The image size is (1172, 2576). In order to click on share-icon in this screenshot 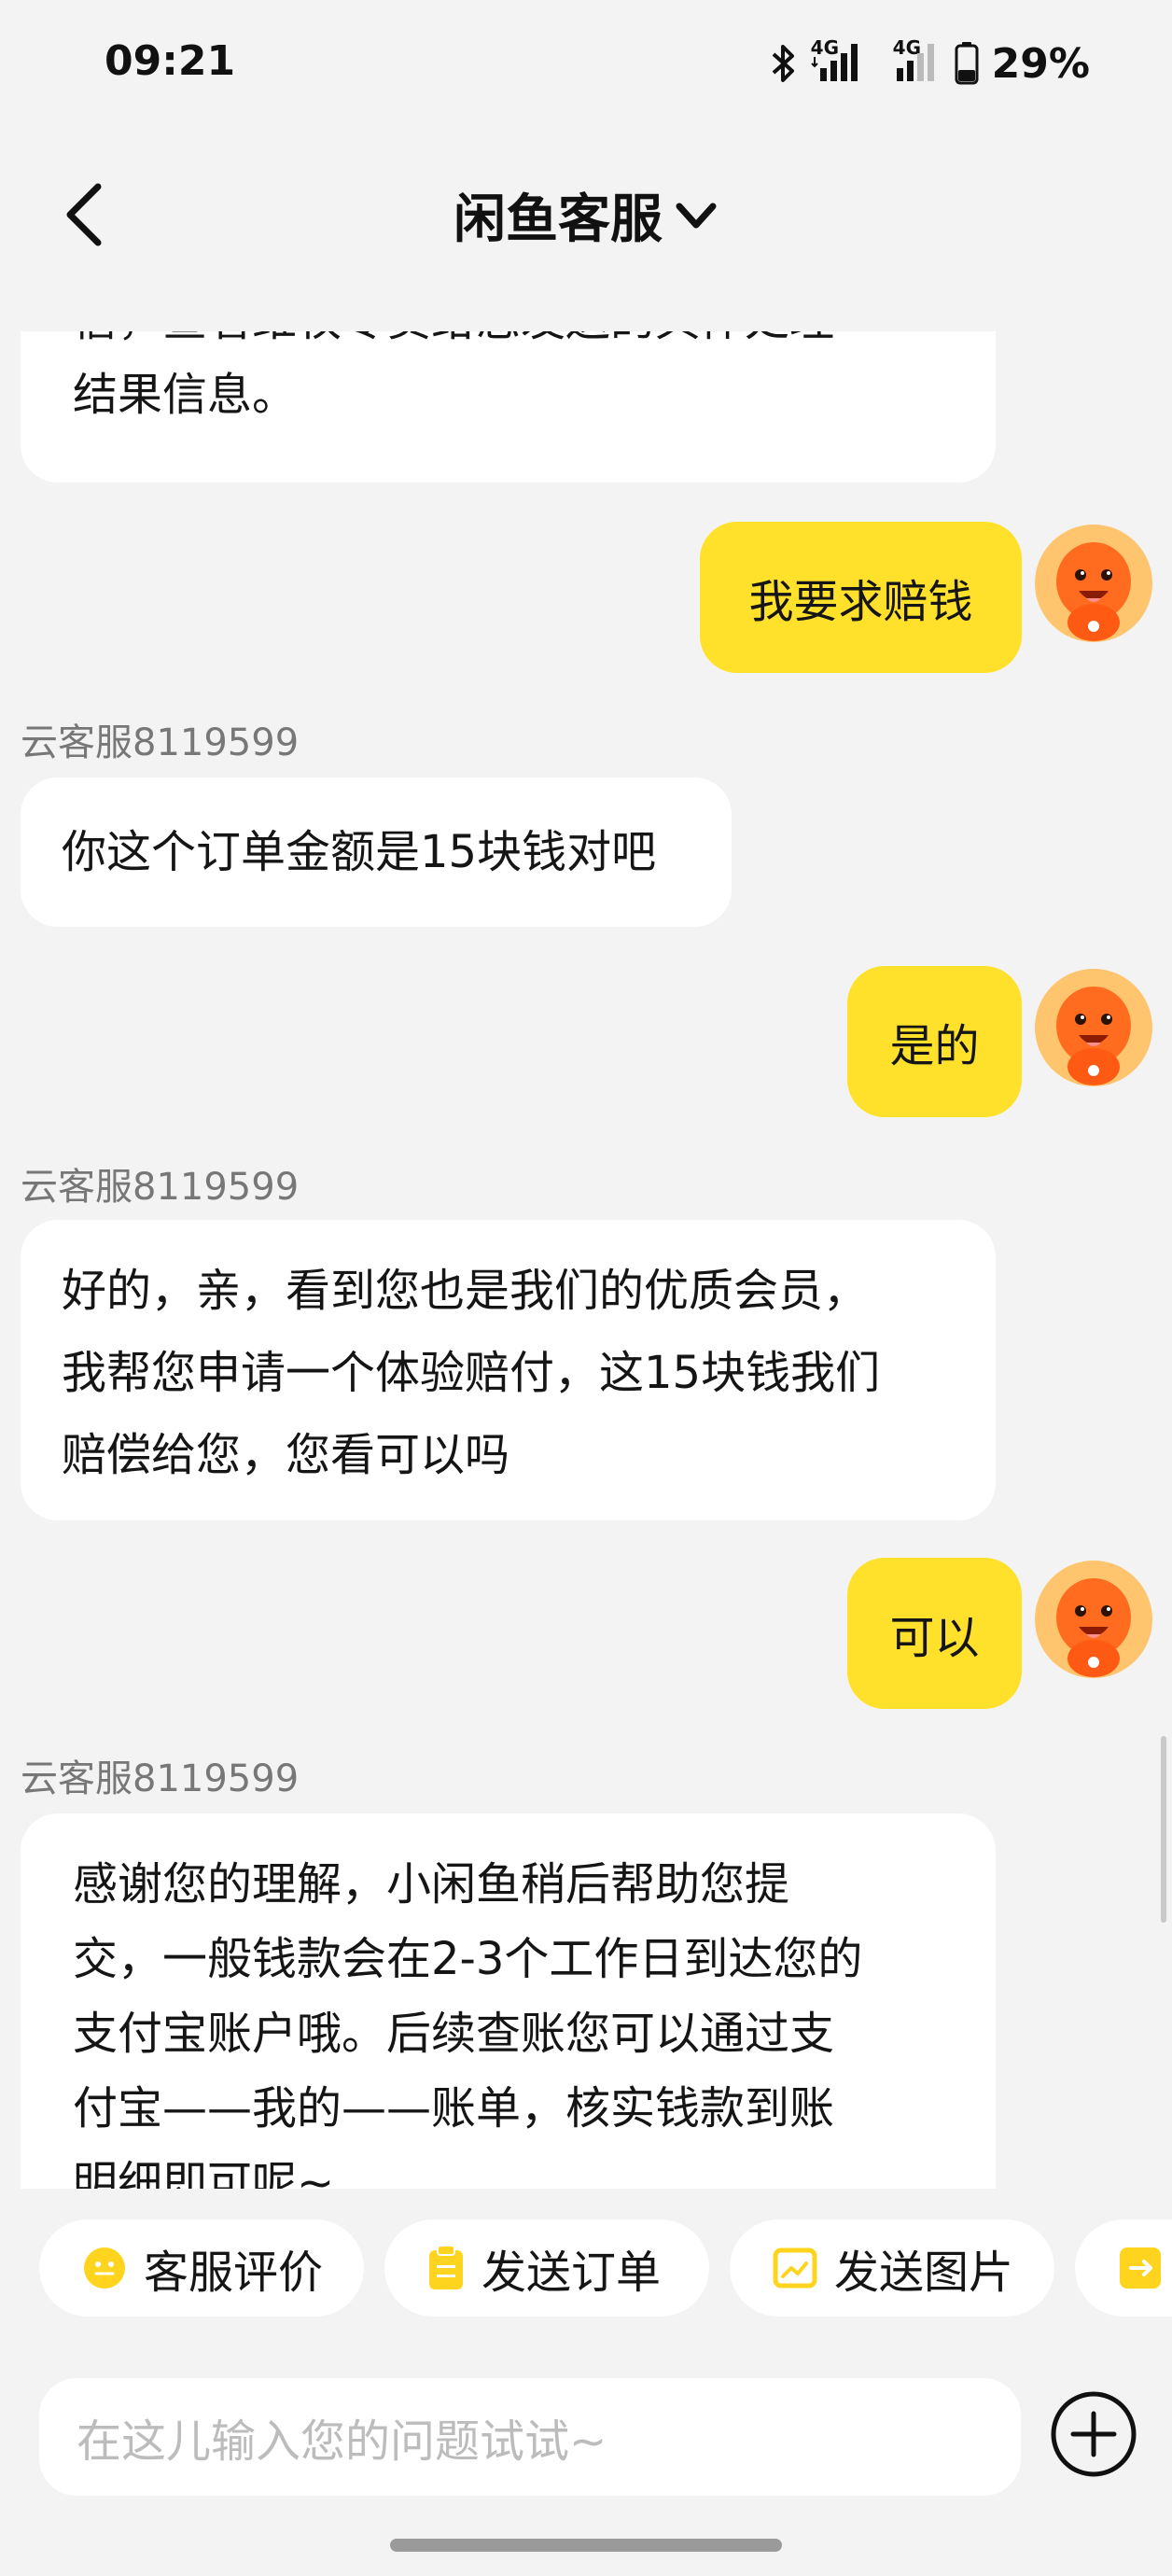, I will do `click(1140, 2268)`.